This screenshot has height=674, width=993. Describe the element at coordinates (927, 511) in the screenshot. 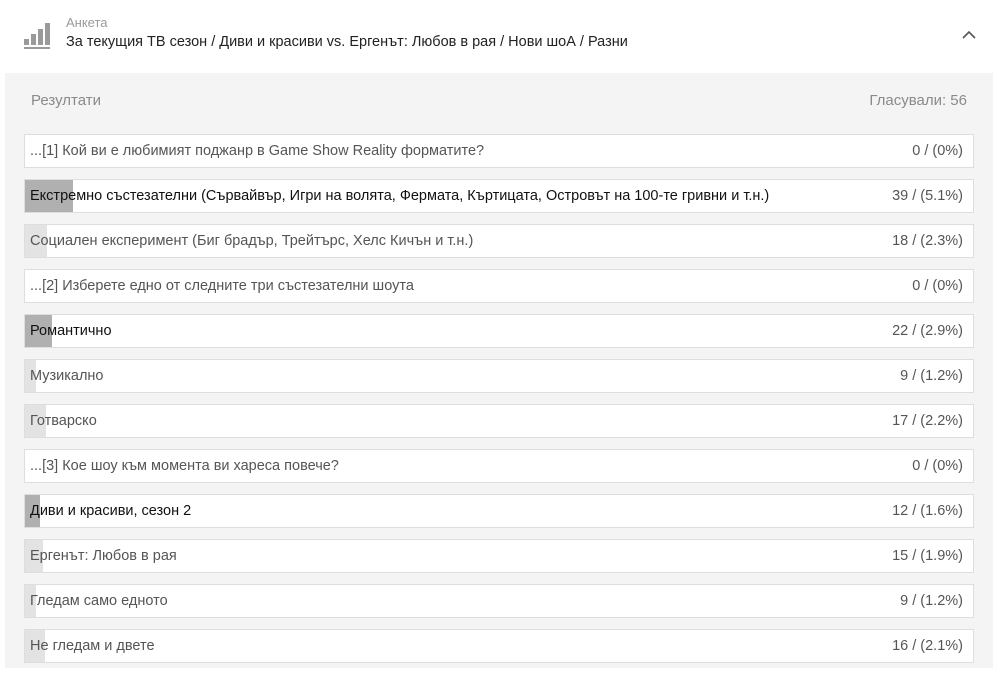

I see `result-count: 12 / (1.6%)` at that location.